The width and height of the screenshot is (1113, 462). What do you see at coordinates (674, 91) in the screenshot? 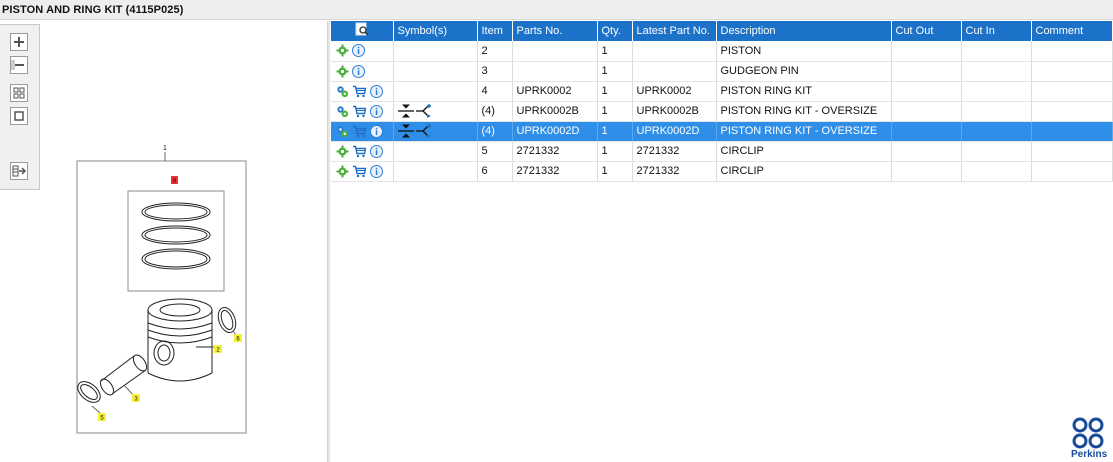
I see `cell-latest-part-no: UPRK0002` at bounding box center [674, 91].